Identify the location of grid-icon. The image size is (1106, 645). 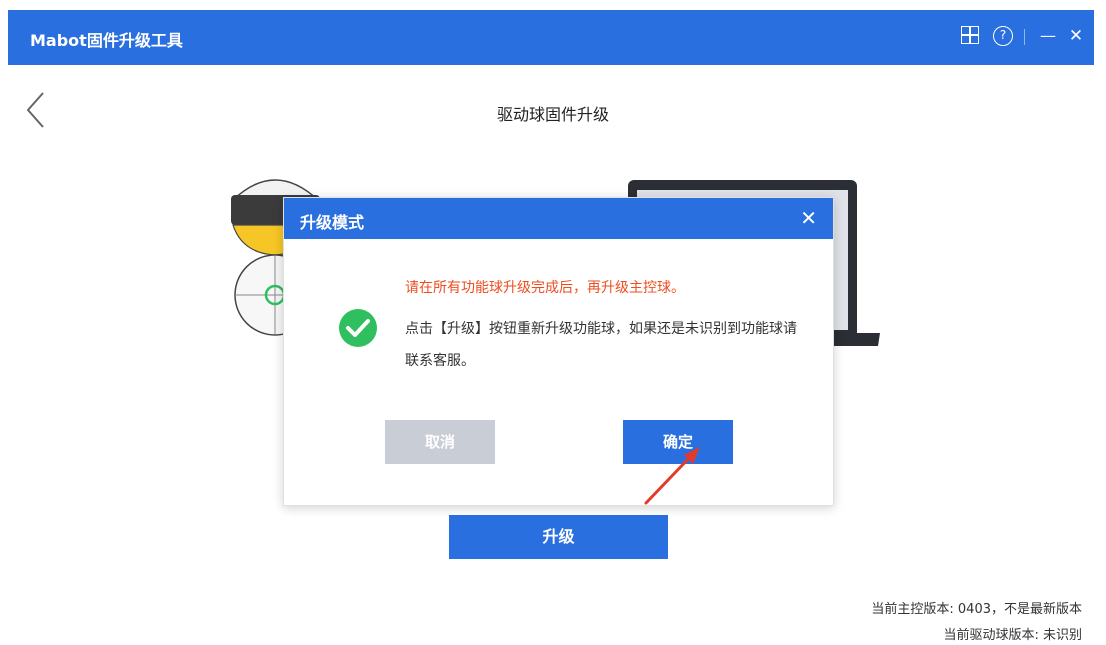
(970, 35).